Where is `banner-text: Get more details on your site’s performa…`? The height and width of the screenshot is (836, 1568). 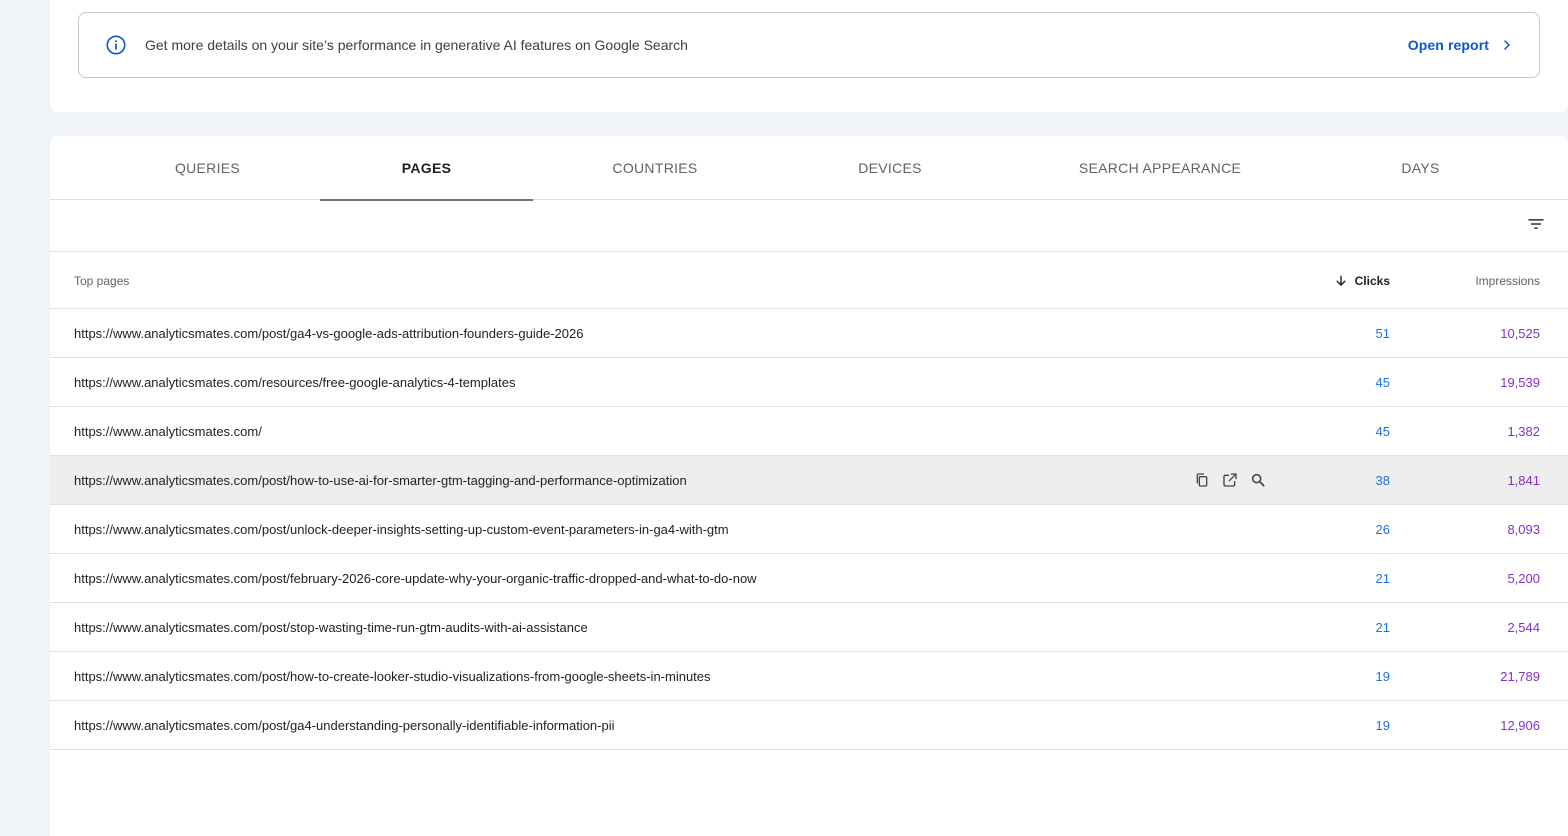
banner-text: Get more details on your site’s performa… is located at coordinates (416, 45).